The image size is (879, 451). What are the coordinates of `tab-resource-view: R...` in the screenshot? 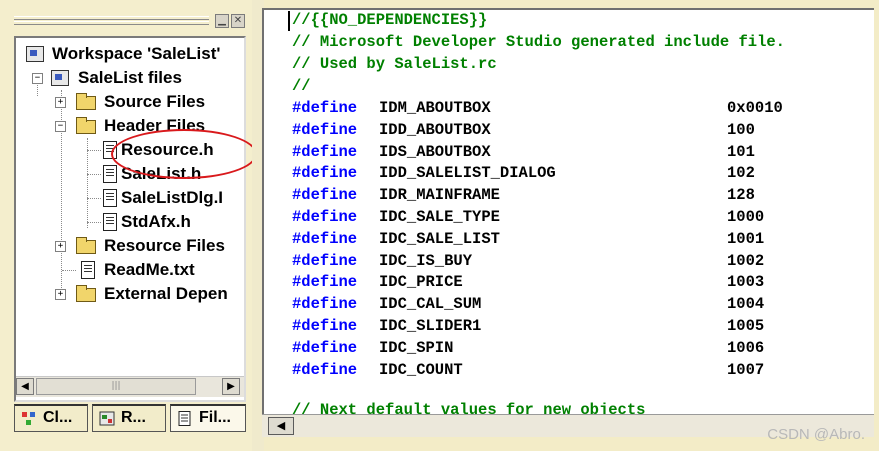 It's located at (129, 418).